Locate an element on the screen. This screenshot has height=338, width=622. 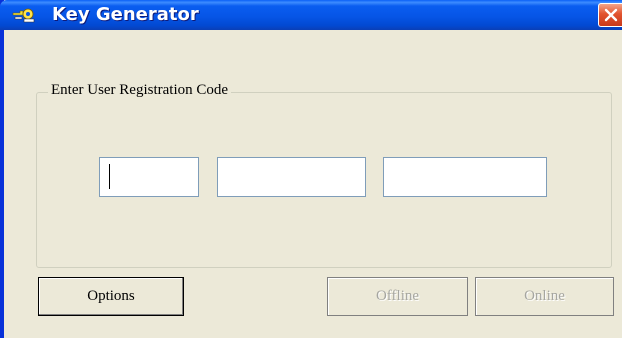
text-caret is located at coordinates (109, 176).